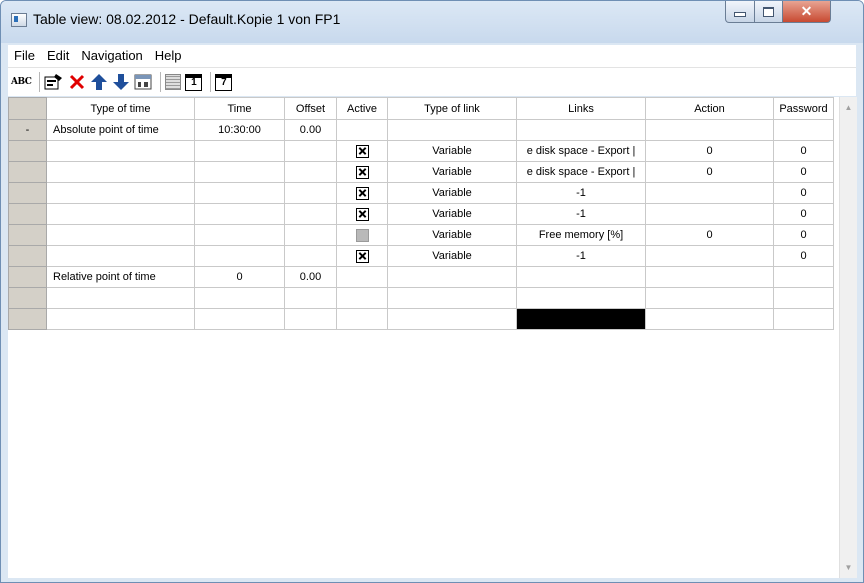 The height and width of the screenshot is (583, 864). What do you see at coordinates (54, 82) in the screenshot?
I see `properties-button` at bounding box center [54, 82].